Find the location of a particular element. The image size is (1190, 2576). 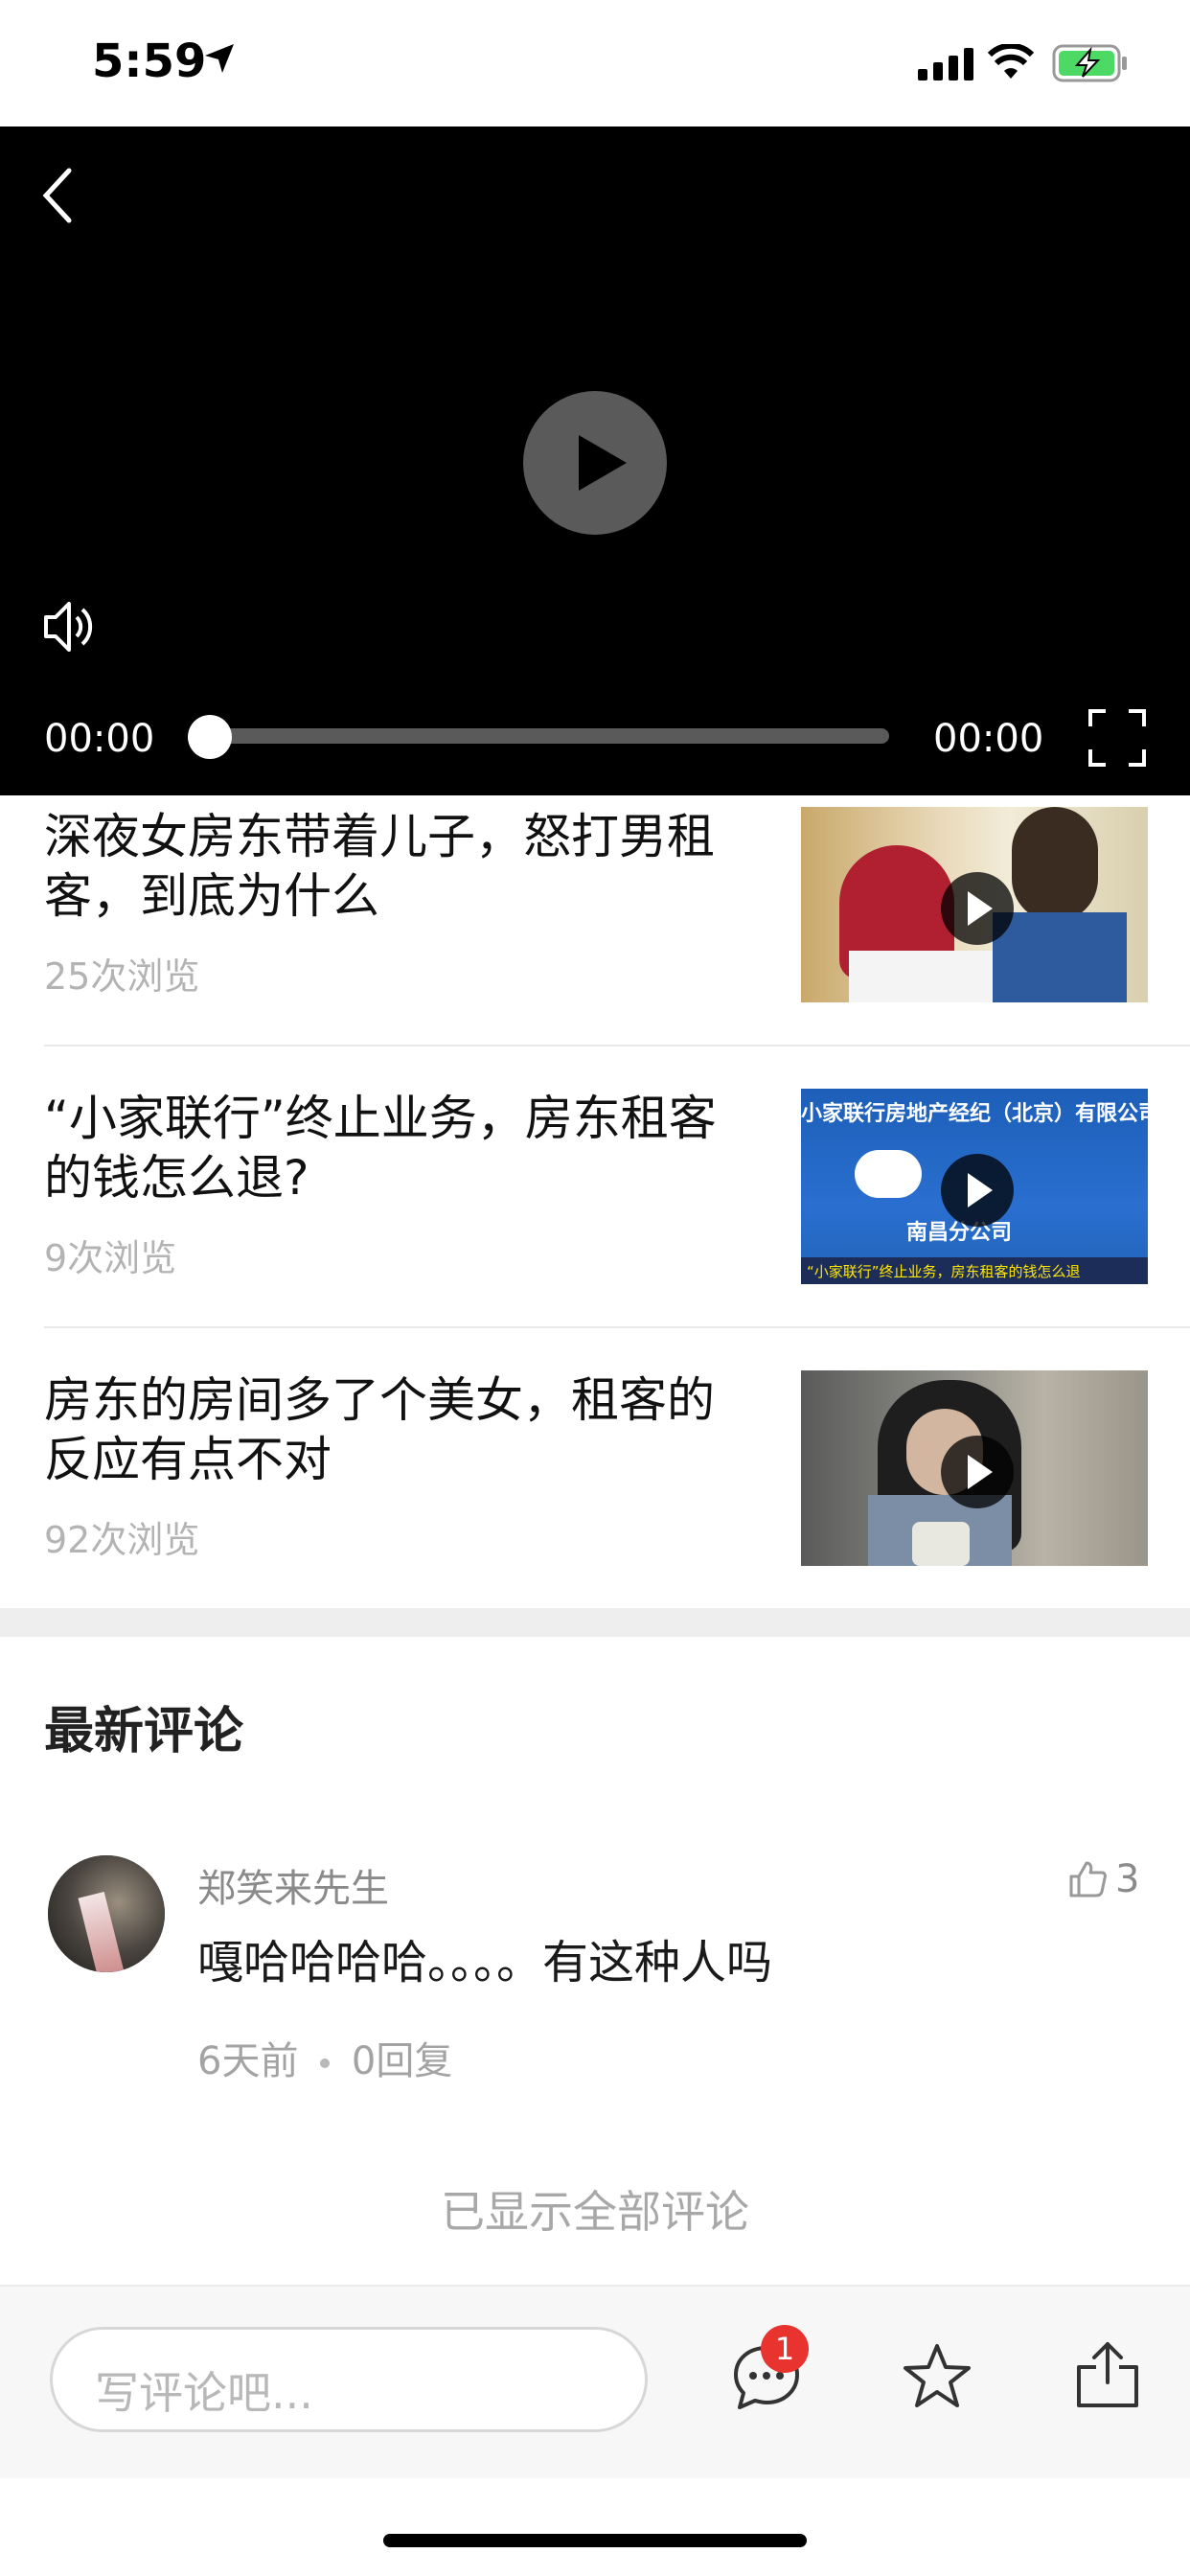

meta-separator is located at coordinates (326, 2063).